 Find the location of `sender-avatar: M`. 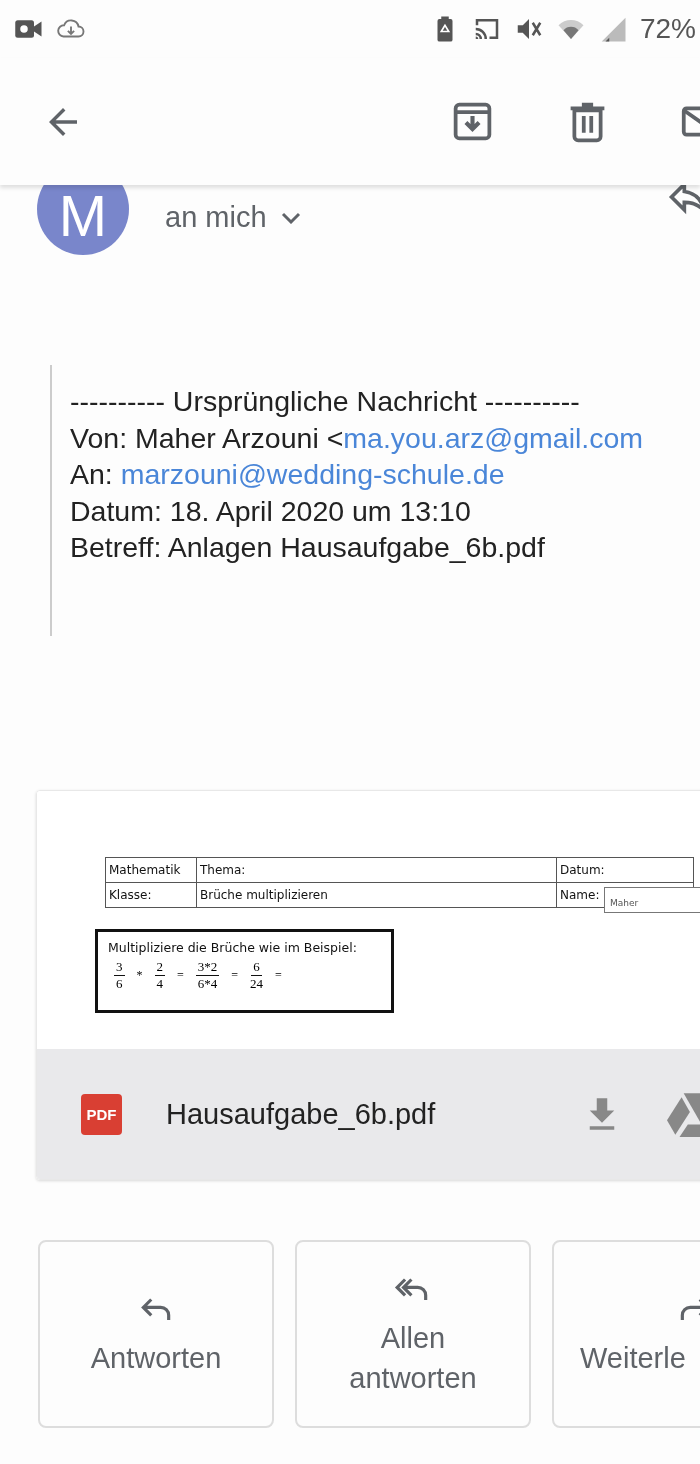

sender-avatar: M is located at coordinates (83, 220).